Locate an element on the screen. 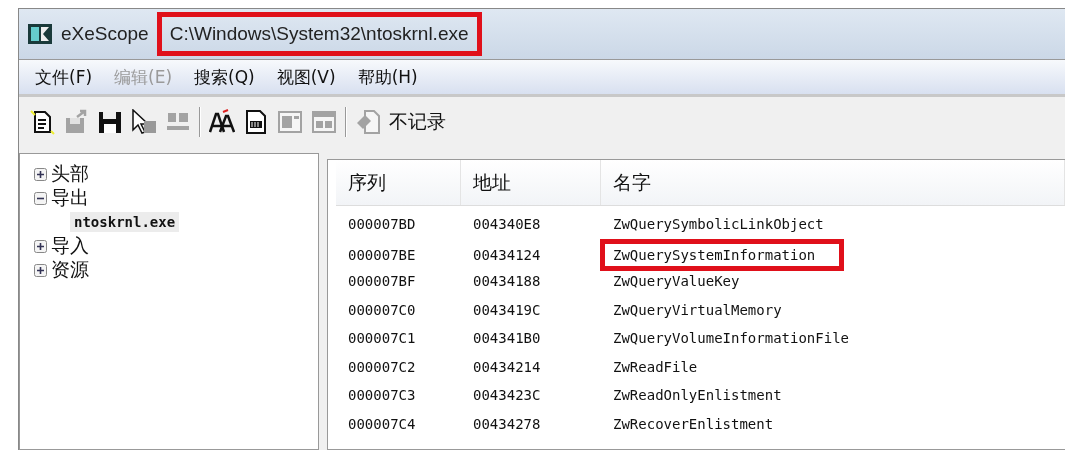 The image size is (1065, 450). font-icon is located at coordinates (222, 122).